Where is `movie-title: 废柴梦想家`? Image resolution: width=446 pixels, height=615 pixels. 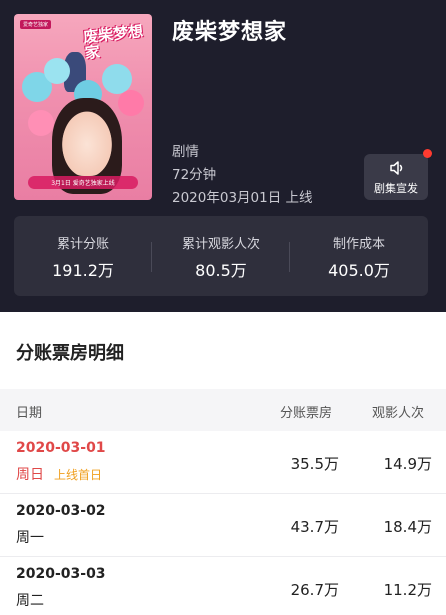
movie-title: 废柴梦想家 is located at coordinates (230, 32).